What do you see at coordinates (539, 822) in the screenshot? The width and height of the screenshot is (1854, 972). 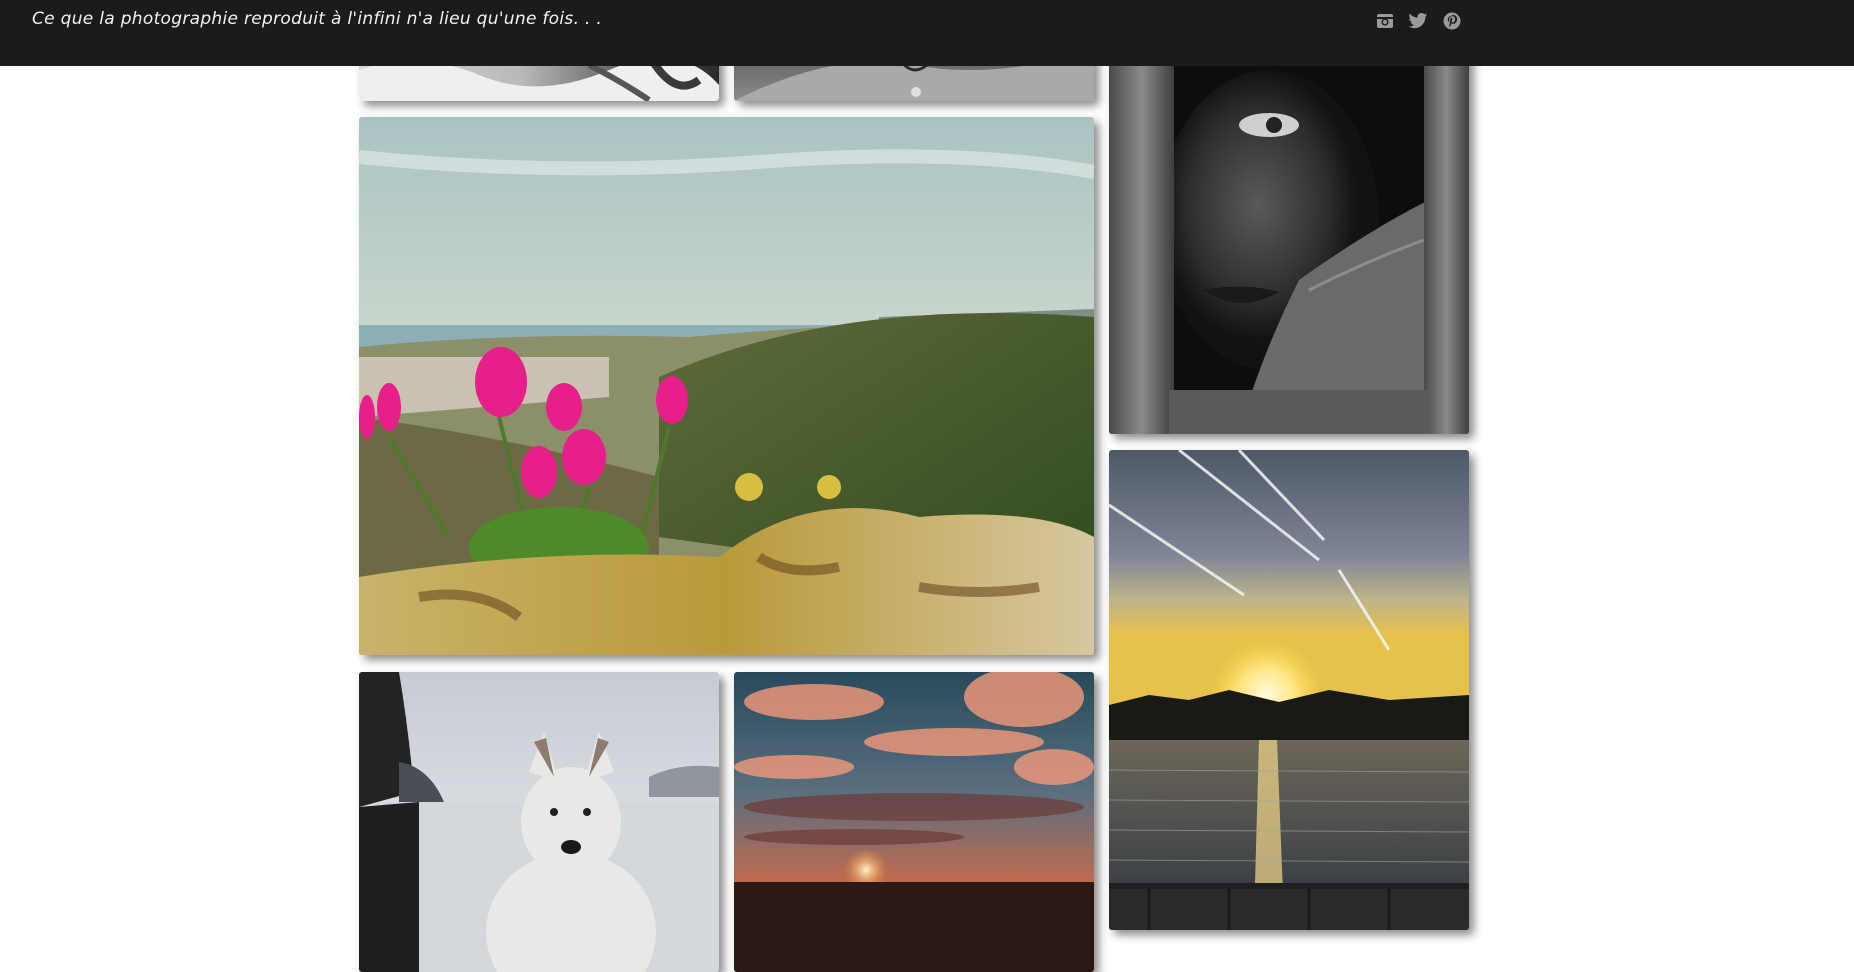 I see `photo-white-dog-beach` at bounding box center [539, 822].